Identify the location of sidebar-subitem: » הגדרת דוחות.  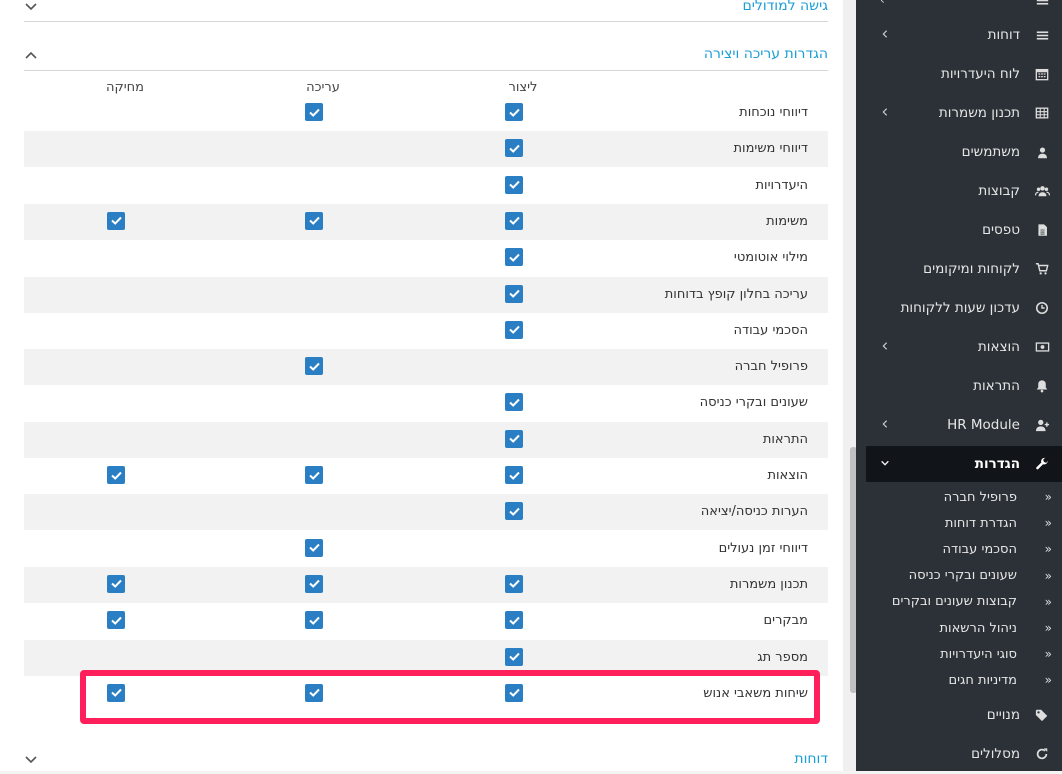
(959, 523).